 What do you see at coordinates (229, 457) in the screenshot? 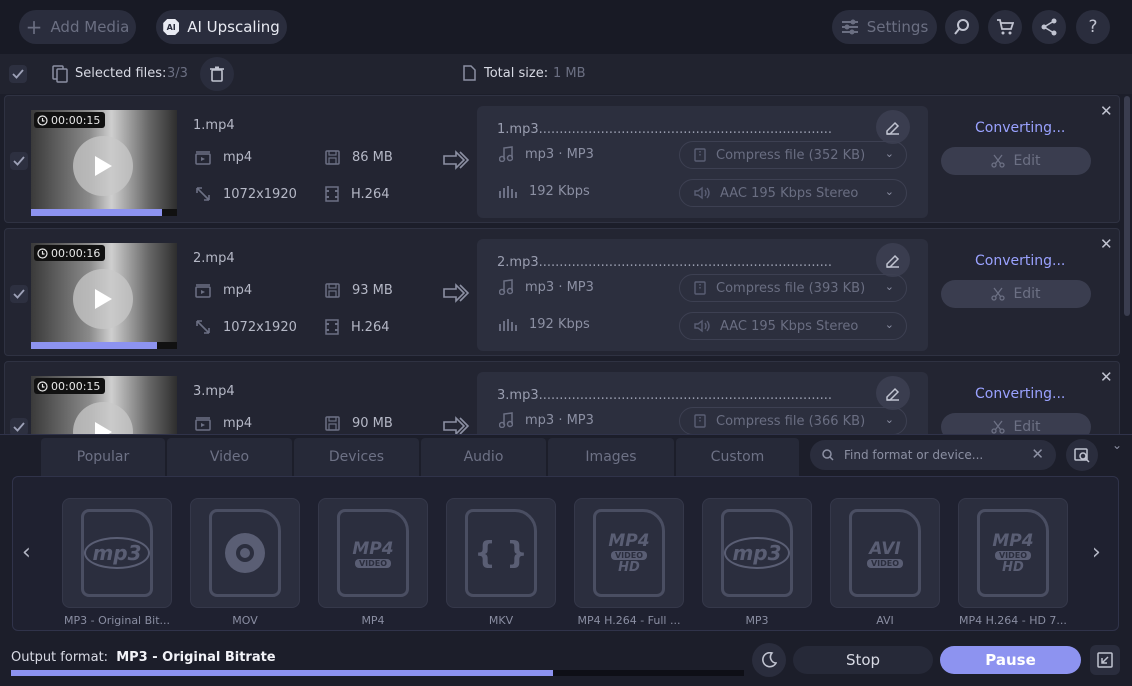
I see `tab-video: Video` at bounding box center [229, 457].